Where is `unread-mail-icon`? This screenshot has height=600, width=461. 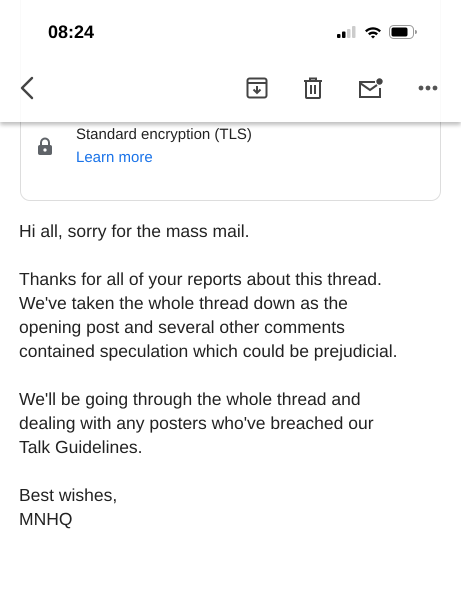 unread-mail-icon is located at coordinates (370, 88).